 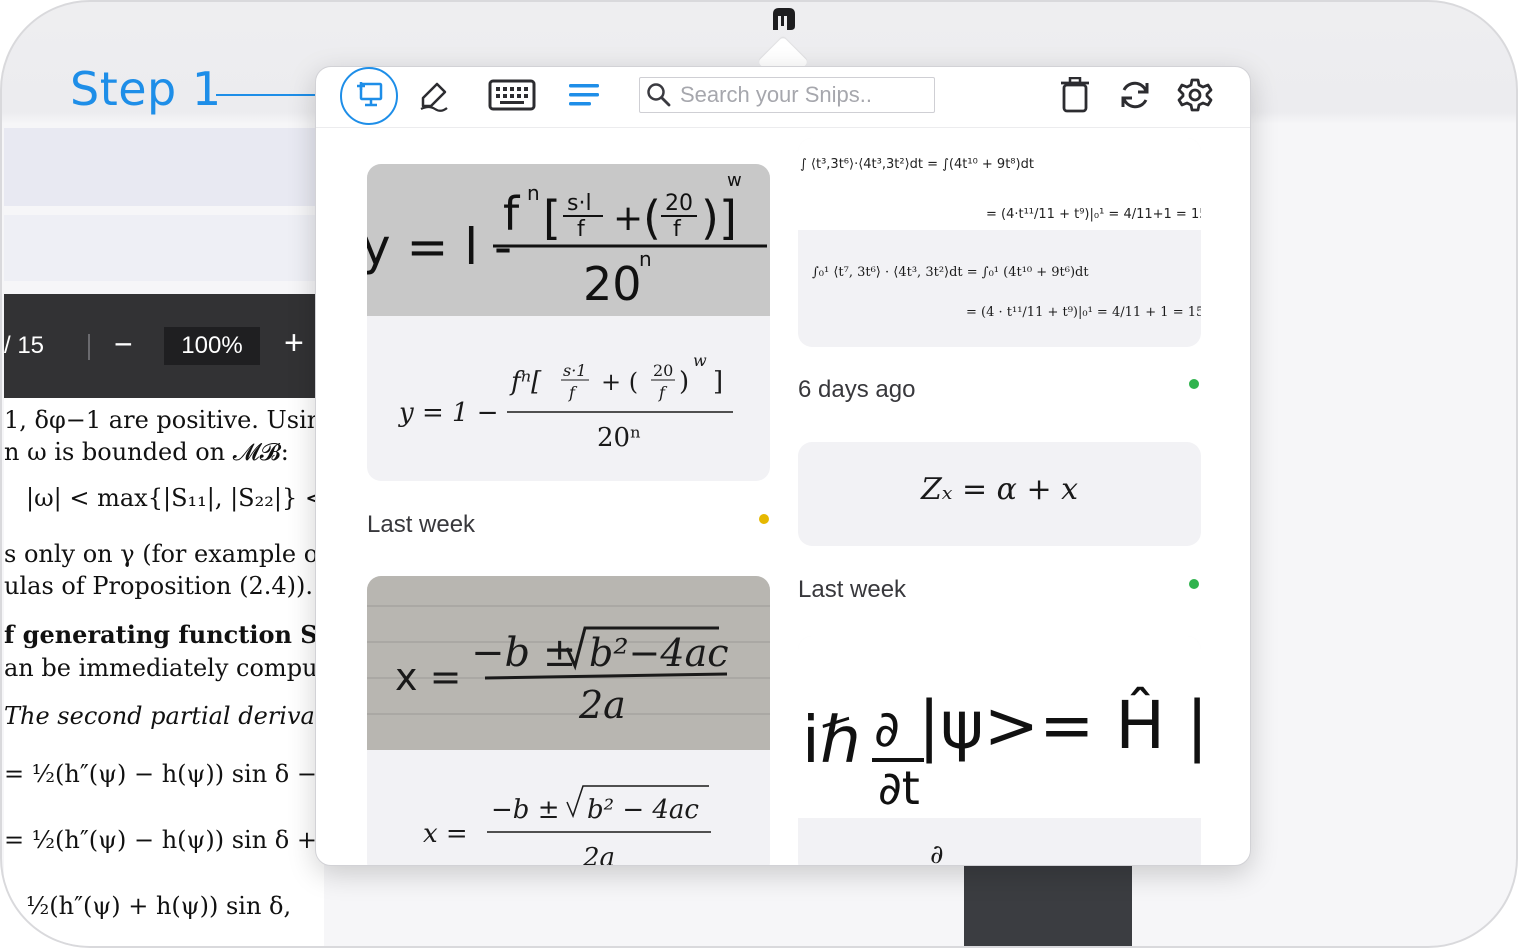 I want to click on mathpix-logo-icon, so click(x=784, y=22).